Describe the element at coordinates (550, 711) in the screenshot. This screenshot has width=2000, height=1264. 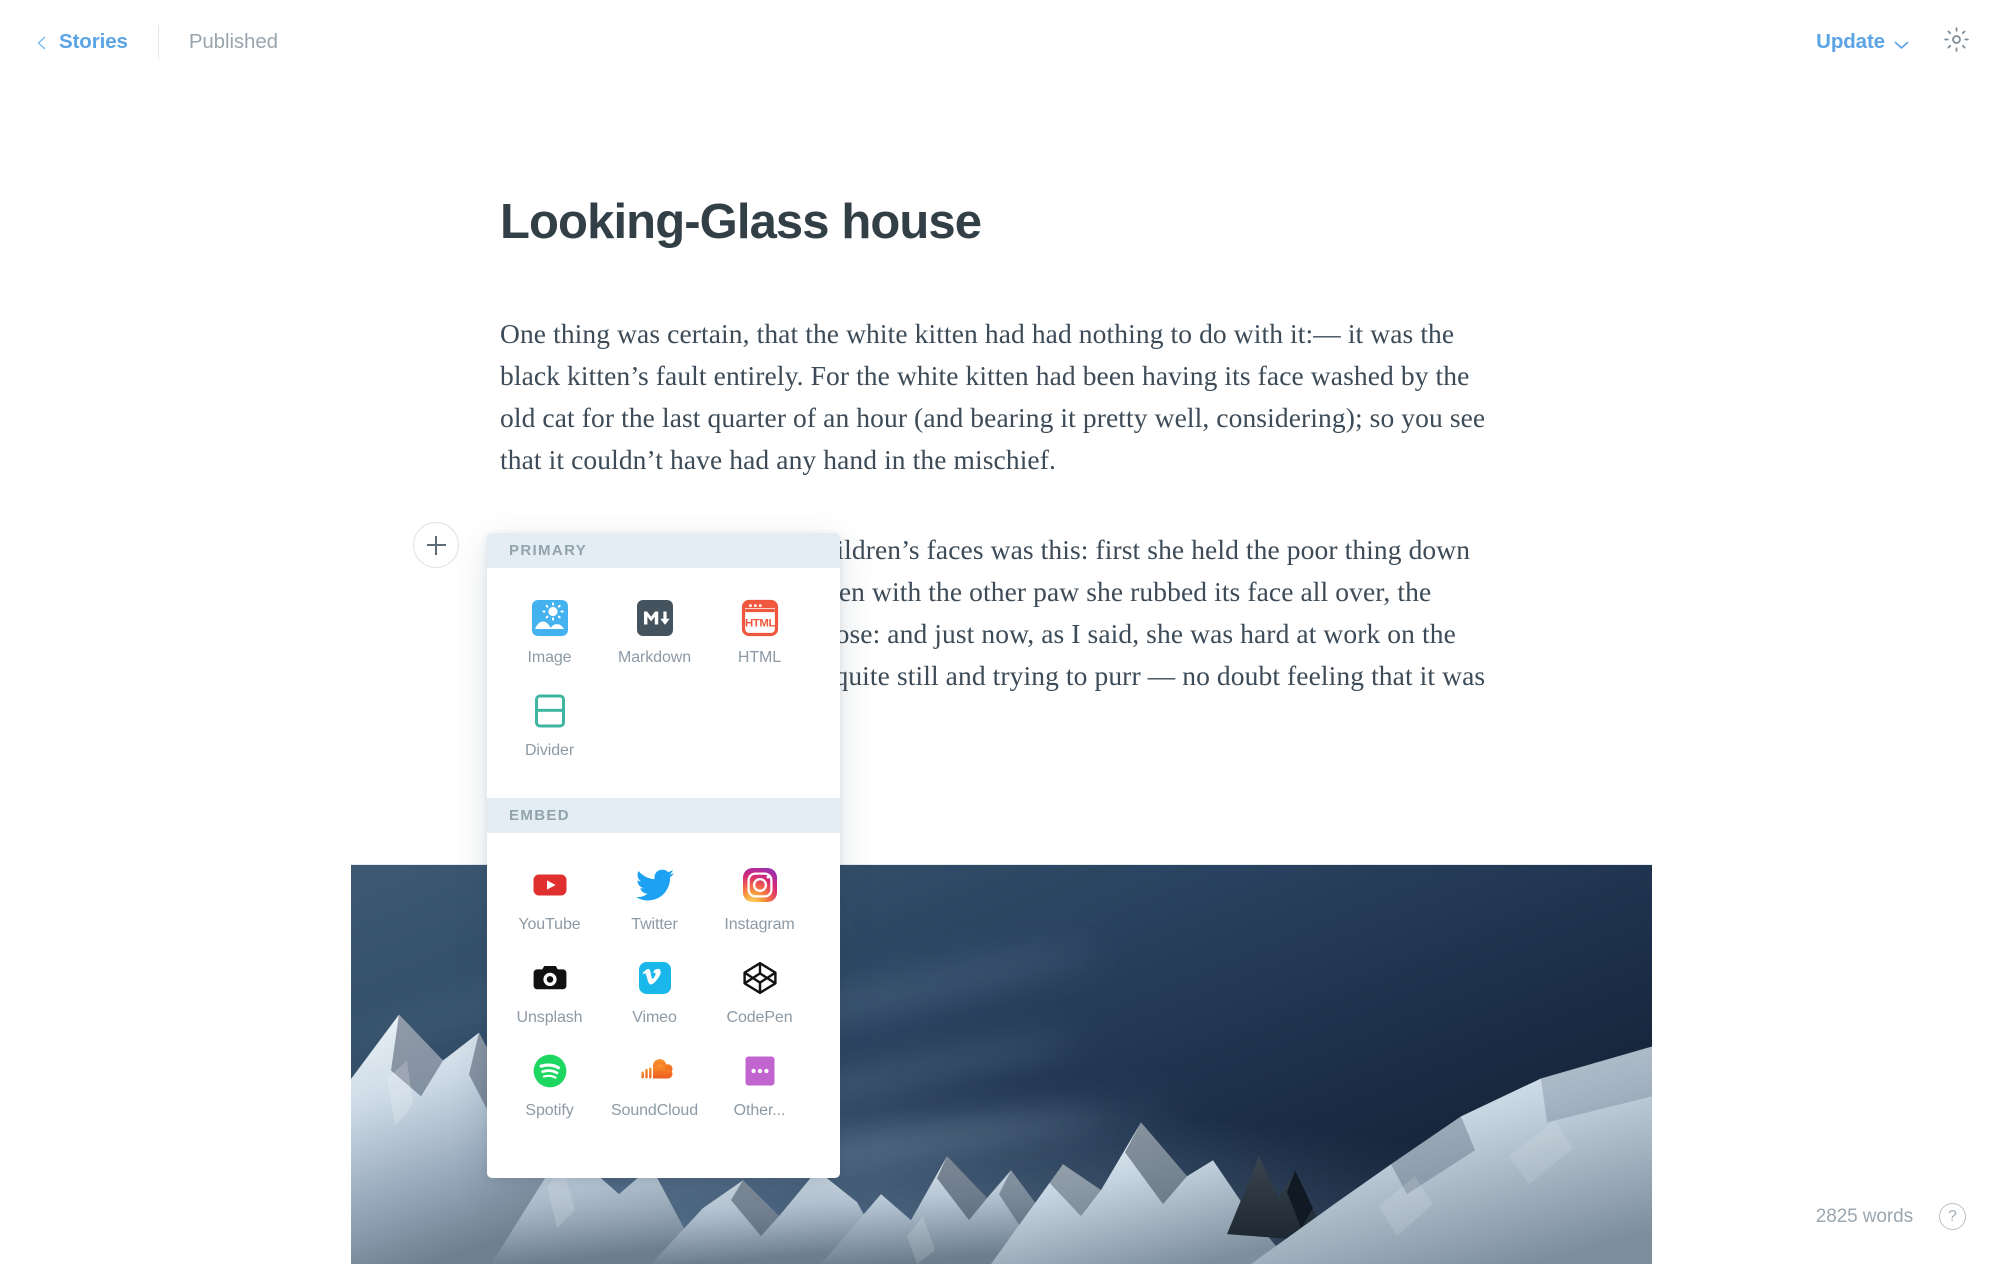
I see `divider-card-icon` at that location.